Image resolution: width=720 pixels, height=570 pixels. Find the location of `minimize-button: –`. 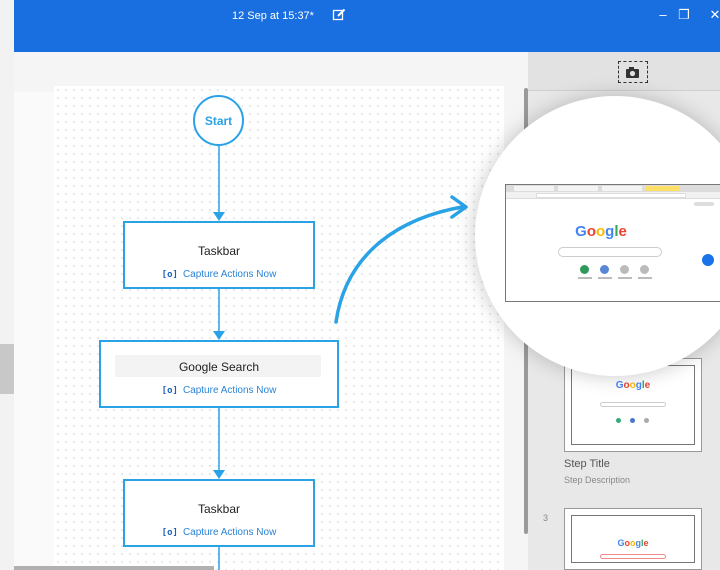

minimize-button: – is located at coordinates (663, 15).